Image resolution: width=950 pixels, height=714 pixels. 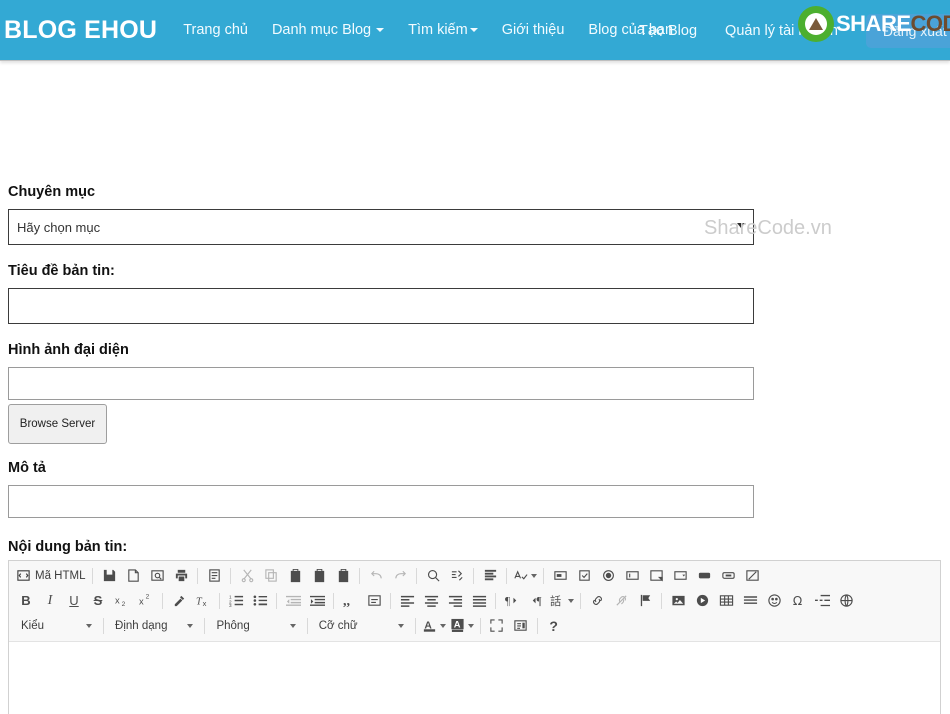 I want to click on select-all-button, so click(x=490, y=576).